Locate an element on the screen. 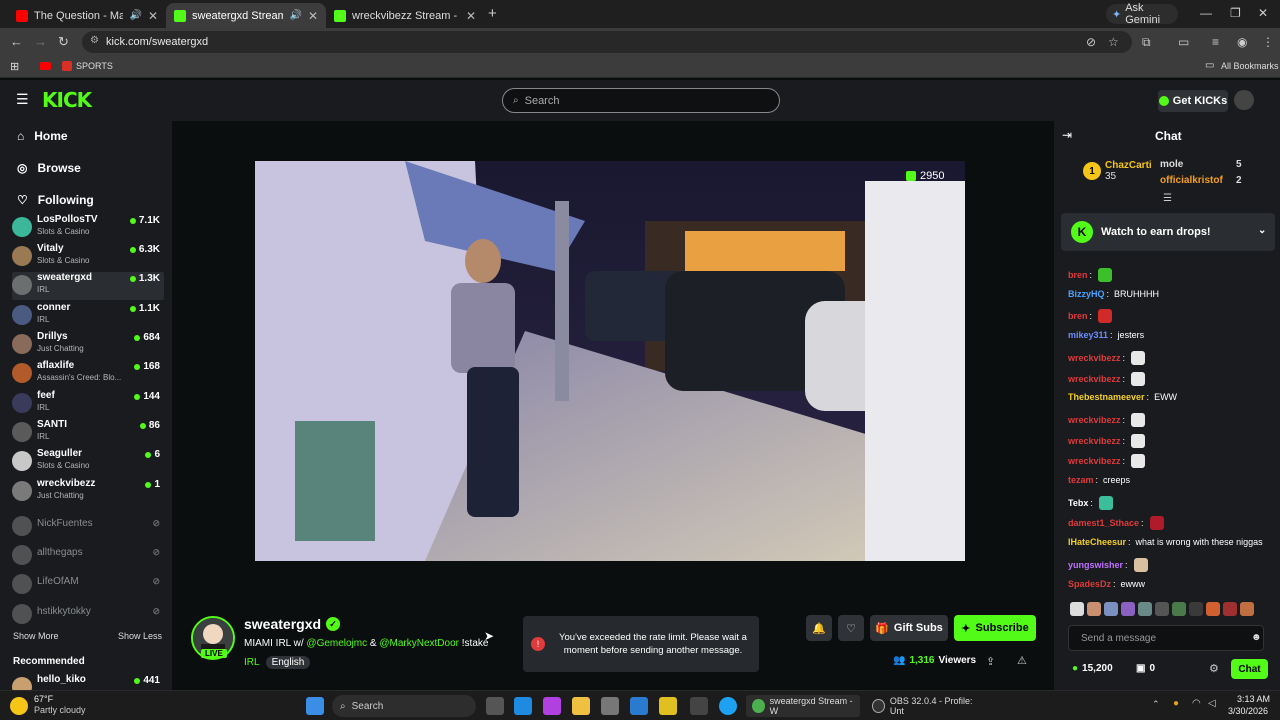  eye-off-icon: ⊘ is located at coordinates (1091, 42).